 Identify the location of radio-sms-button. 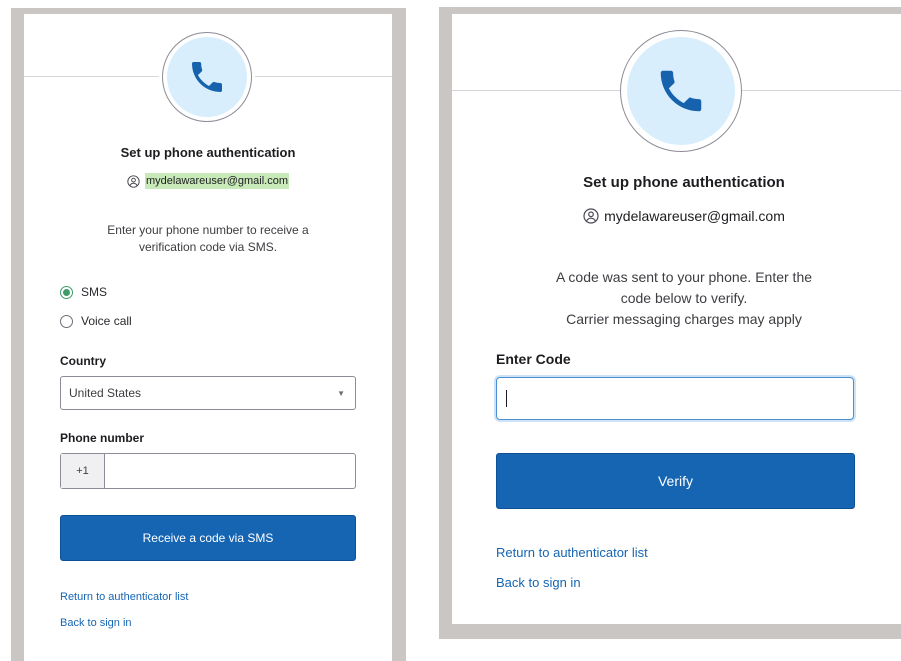
(66, 292).